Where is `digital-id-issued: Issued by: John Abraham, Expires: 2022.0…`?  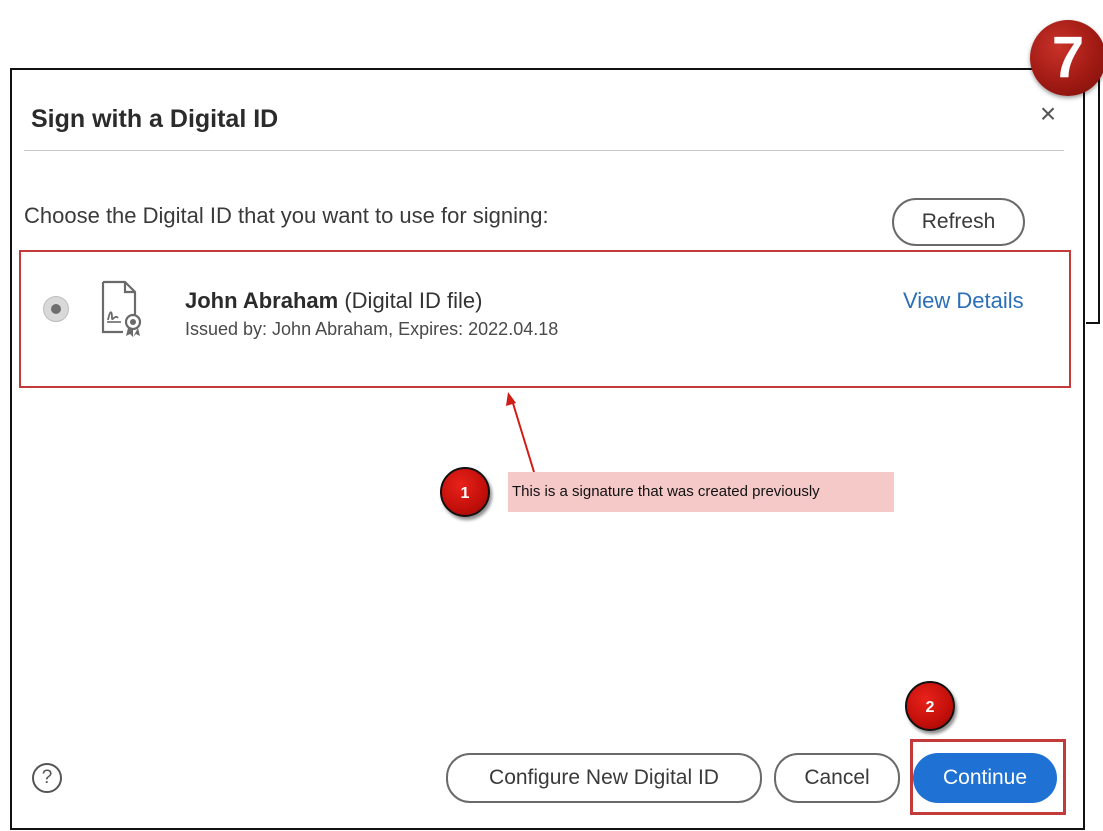
digital-id-issued: Issued by: John Abraham, Expires: 2022.0… is located at coordinates (372, 329).